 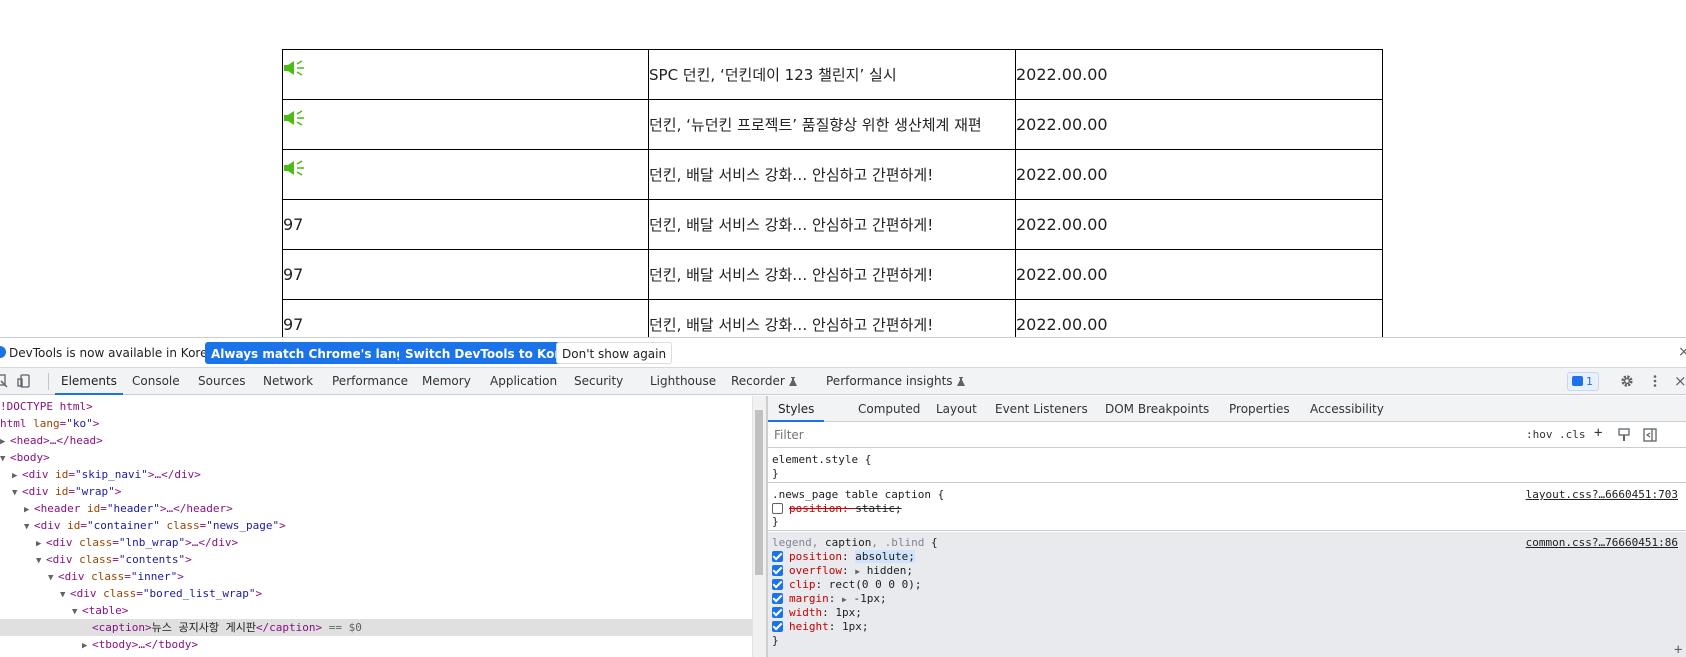 What do you see at coordinates (1602, 543) in the screenshot?
I see `rule-source-link: common.css?…76660451:86` at bounding box center [1602, 543].